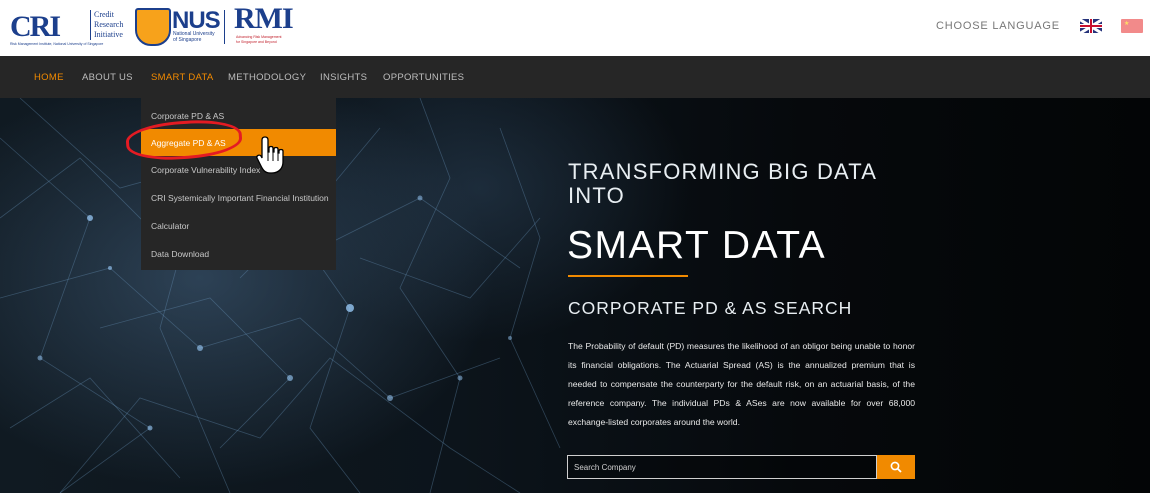  Describe the element at coordinates (182, 77) in the screenshot. I see `nav-smart-data: SMART DATA` at that location.